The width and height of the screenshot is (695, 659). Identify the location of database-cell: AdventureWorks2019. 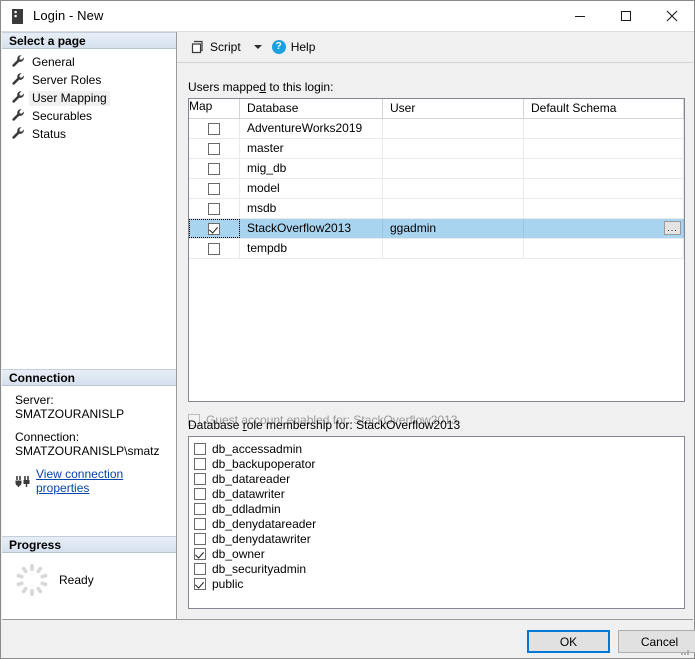
(311, 128).